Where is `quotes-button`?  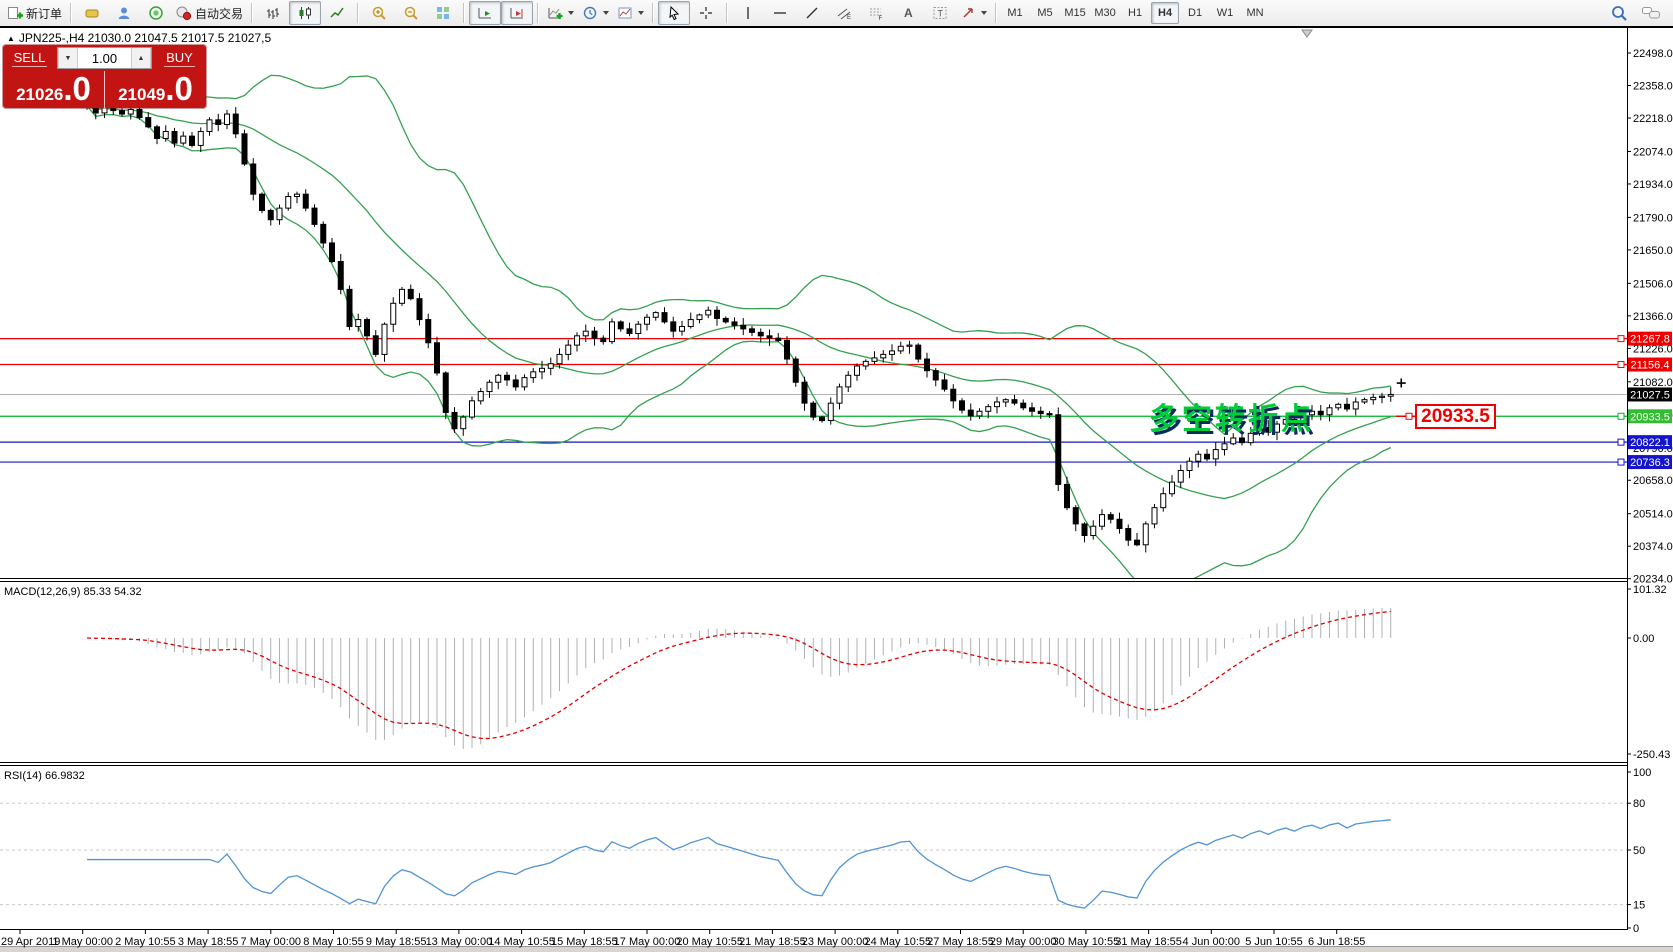
quotes-button is located at coordinates (92, 13).